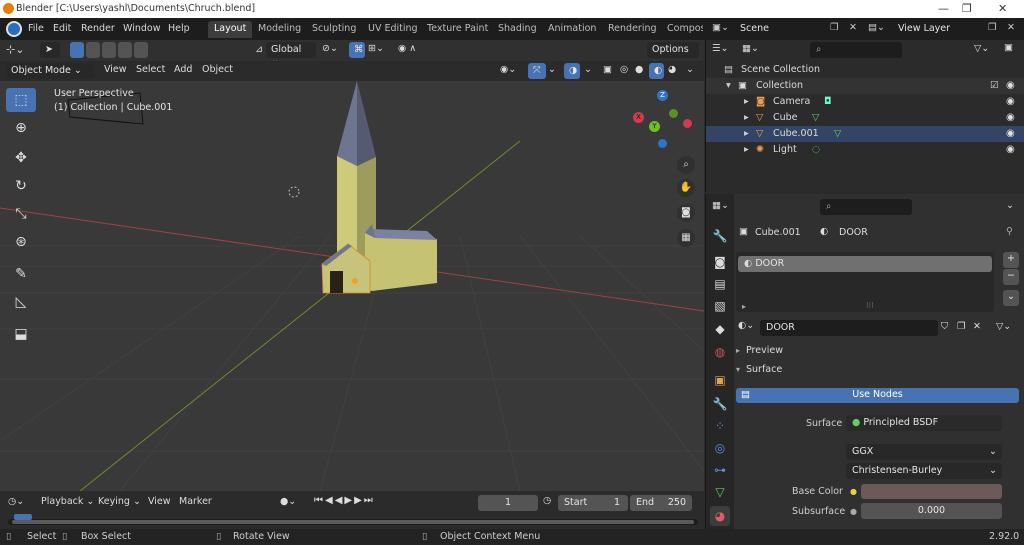 This screenshot has height=545, width=1024. I want to click on physics-tab-icon: ◎, so click(720, 448).